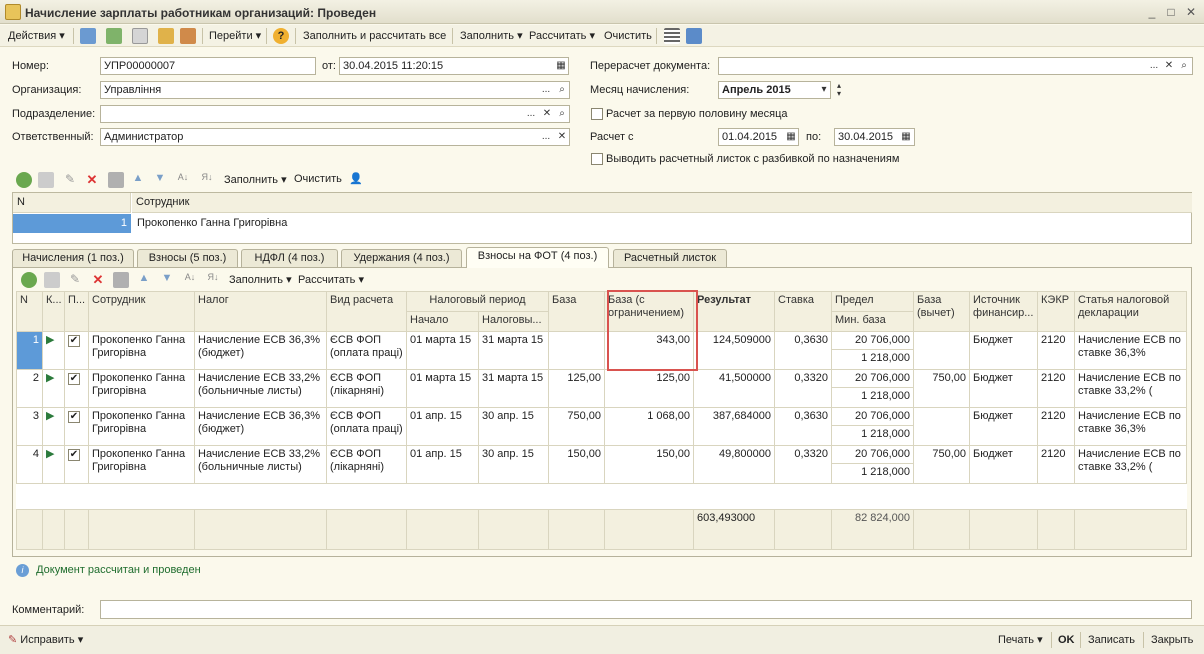 This screenshot has height=654, width=1204. I want to click on edit-menu: ✎ Исправить ▾, so click(45, 640).